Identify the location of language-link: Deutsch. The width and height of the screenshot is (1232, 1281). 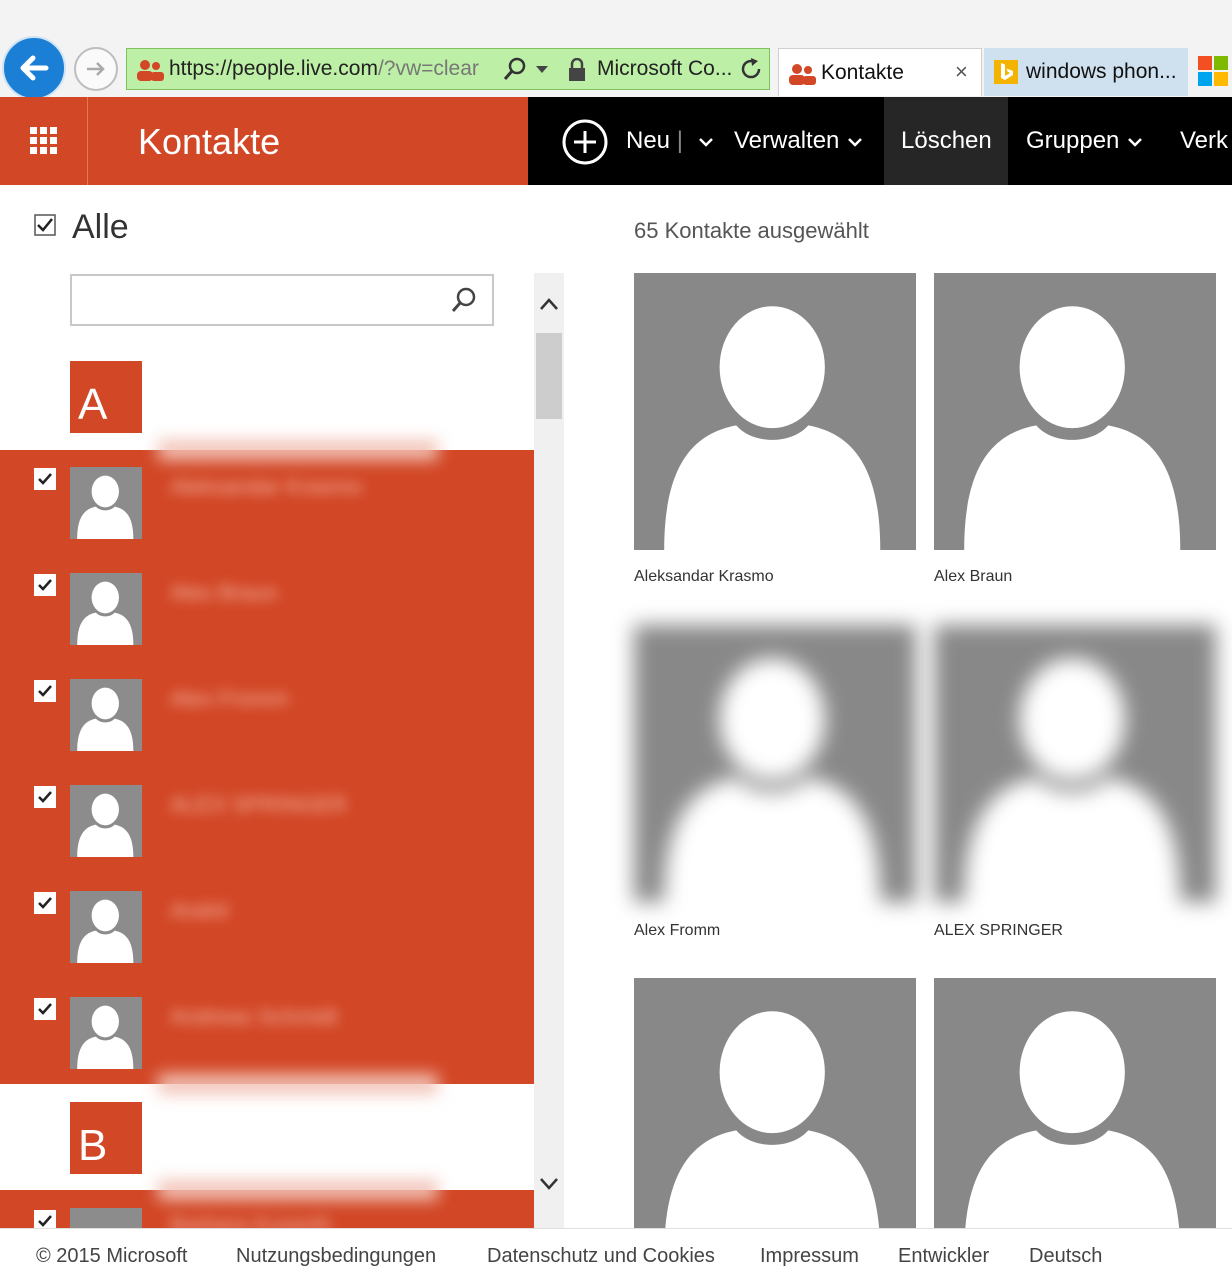
(1065, 1256).